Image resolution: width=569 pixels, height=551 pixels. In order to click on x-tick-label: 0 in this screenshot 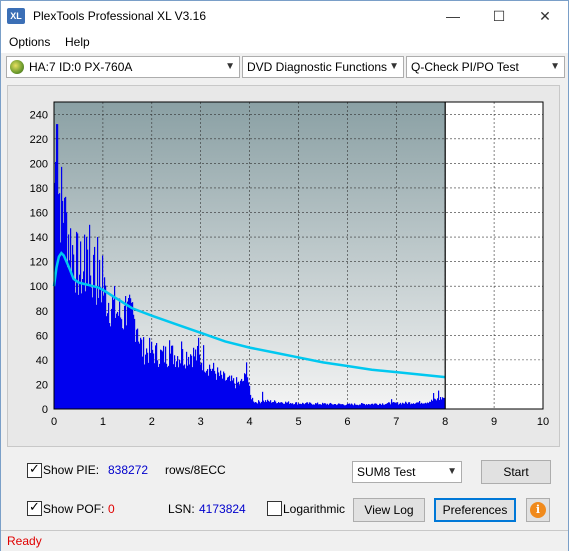, I will do `click(54, 422)`.